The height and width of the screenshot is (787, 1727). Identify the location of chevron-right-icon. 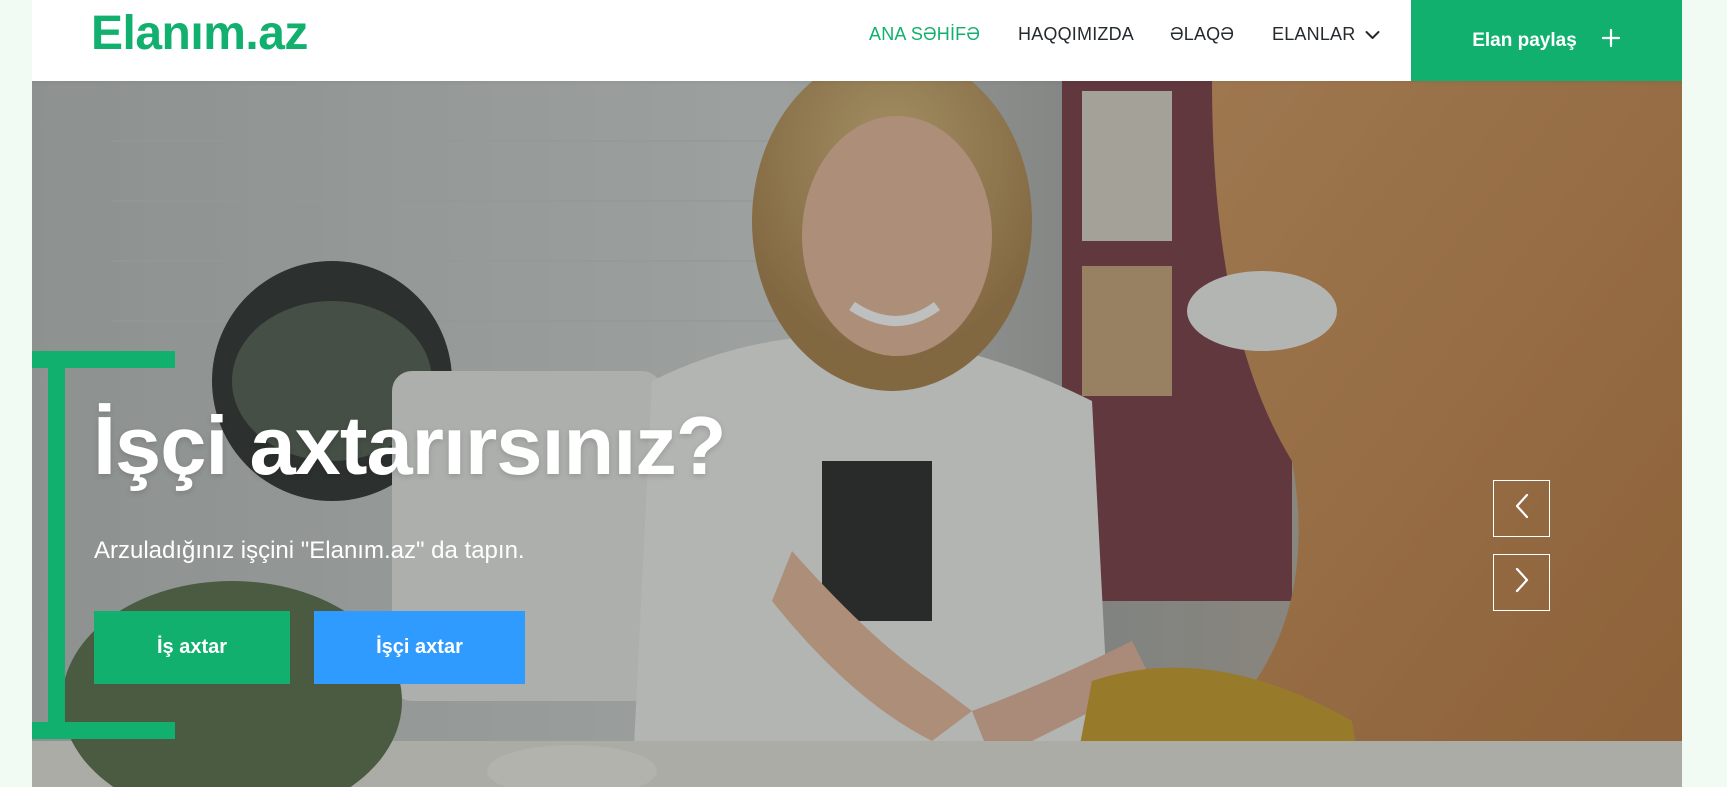
(1522, 582).